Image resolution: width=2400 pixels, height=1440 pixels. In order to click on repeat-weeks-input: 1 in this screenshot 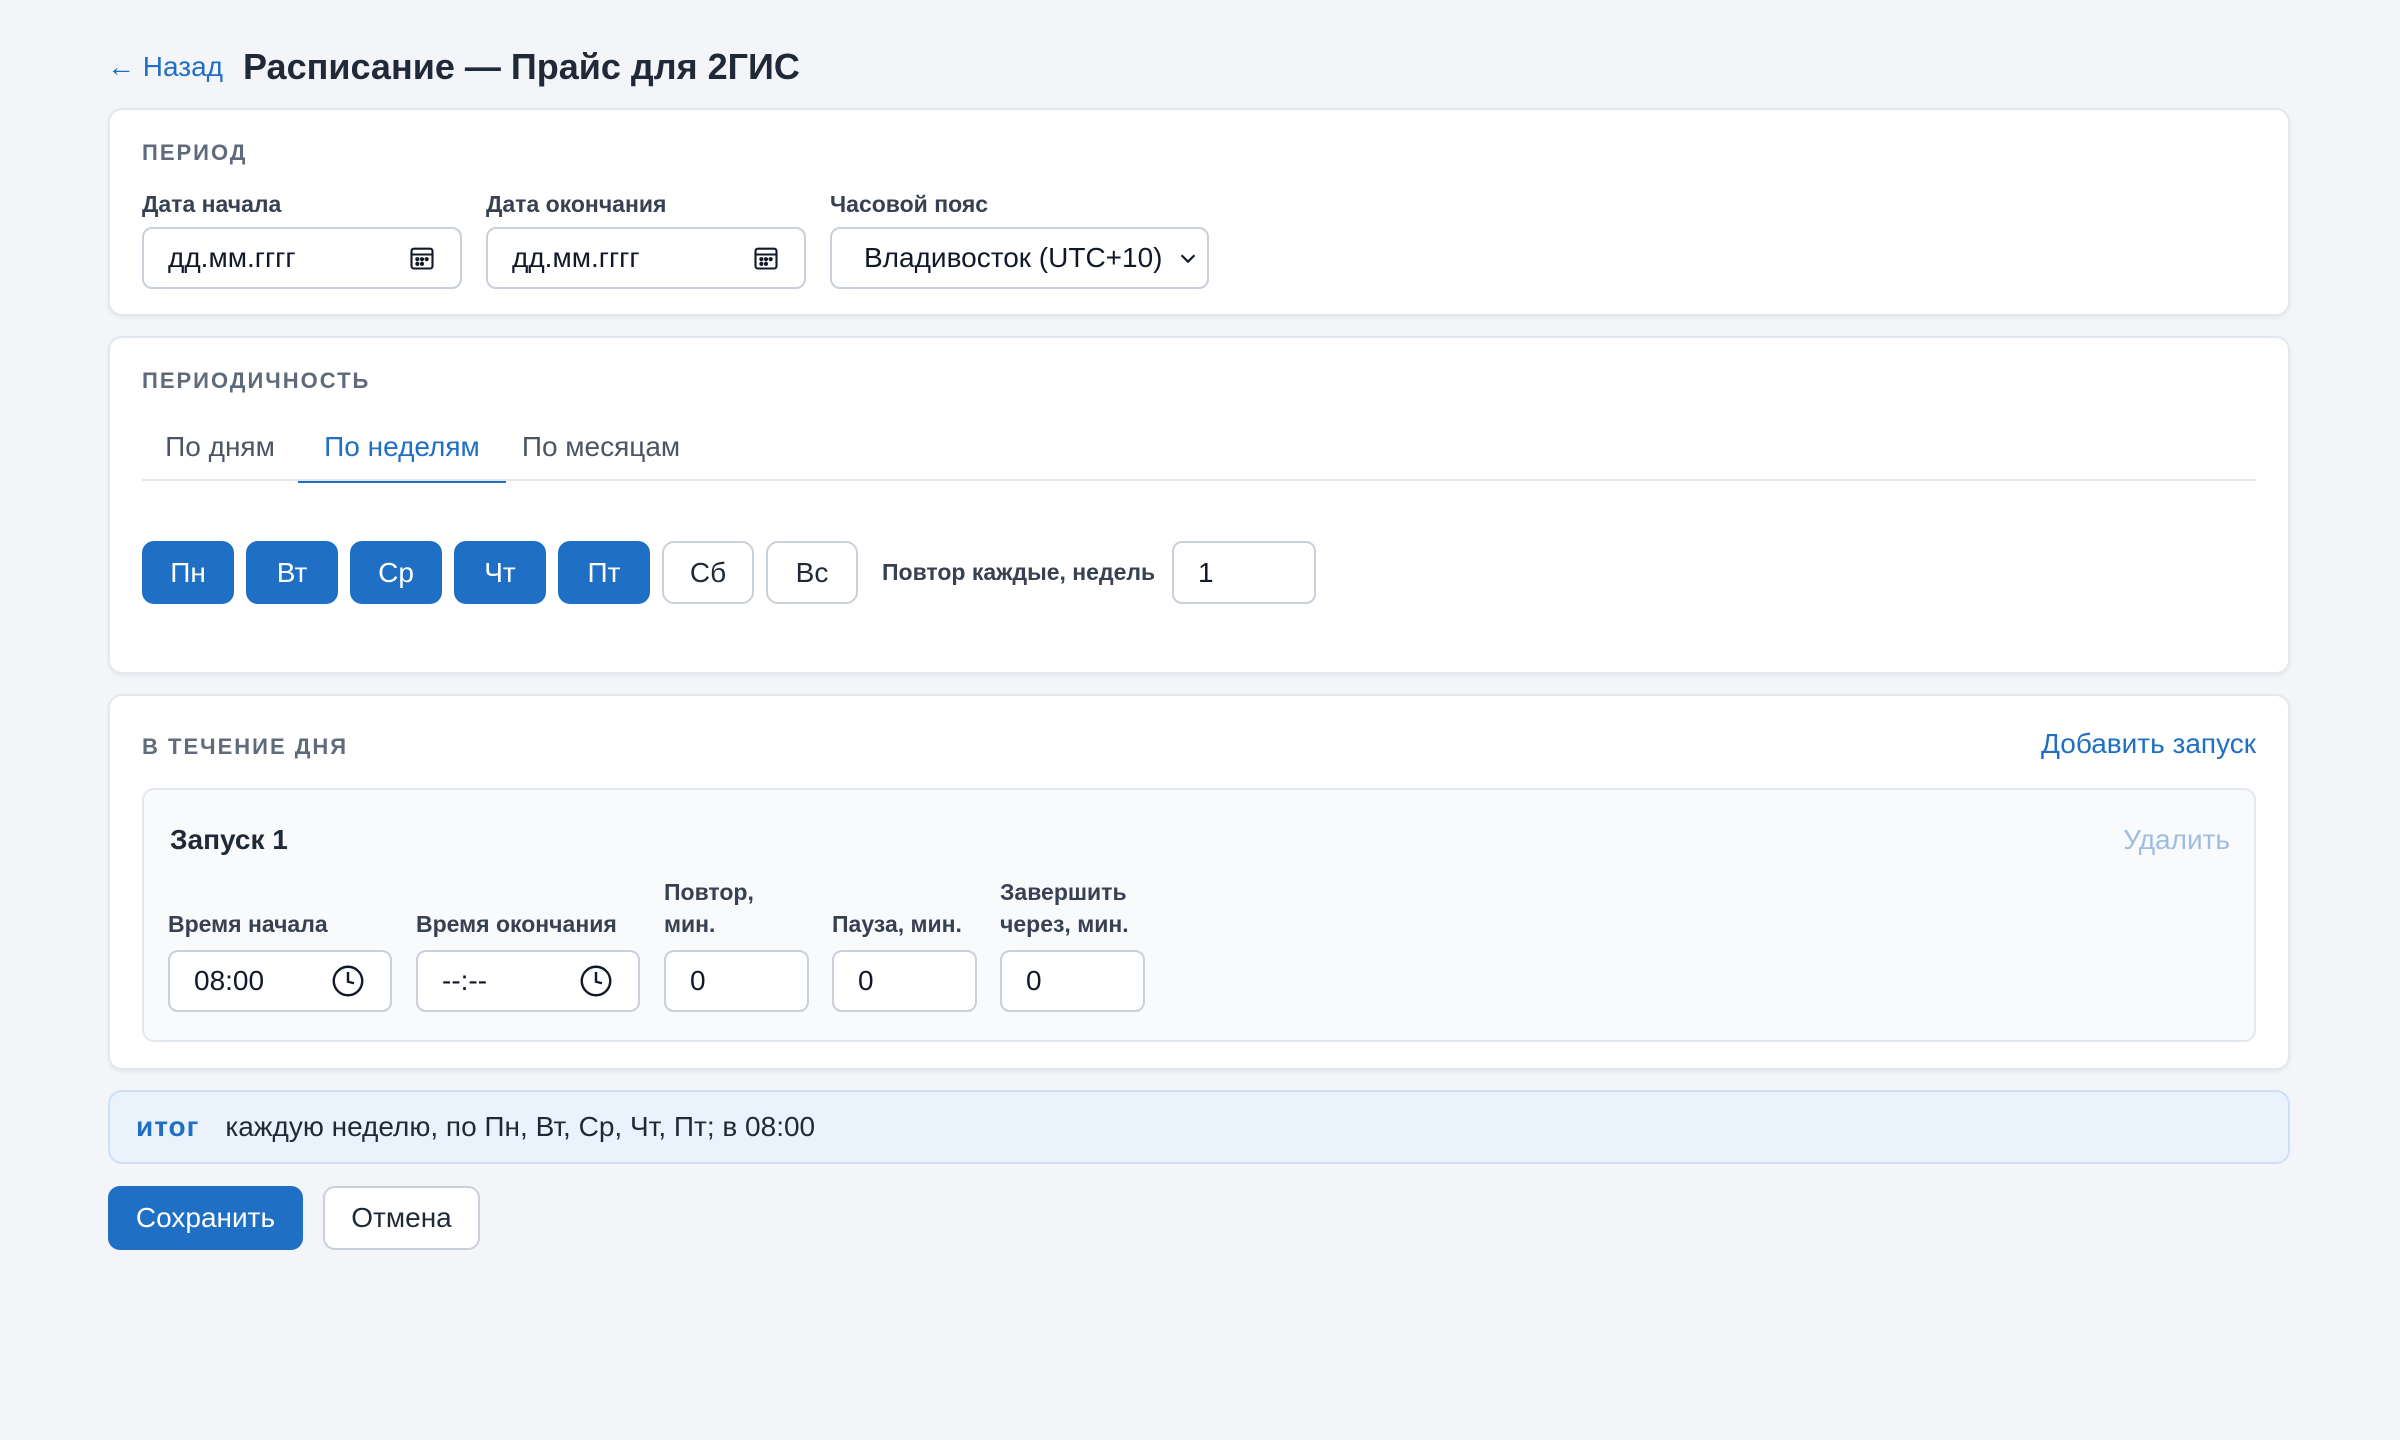, I will do `click(1244, 572)`.